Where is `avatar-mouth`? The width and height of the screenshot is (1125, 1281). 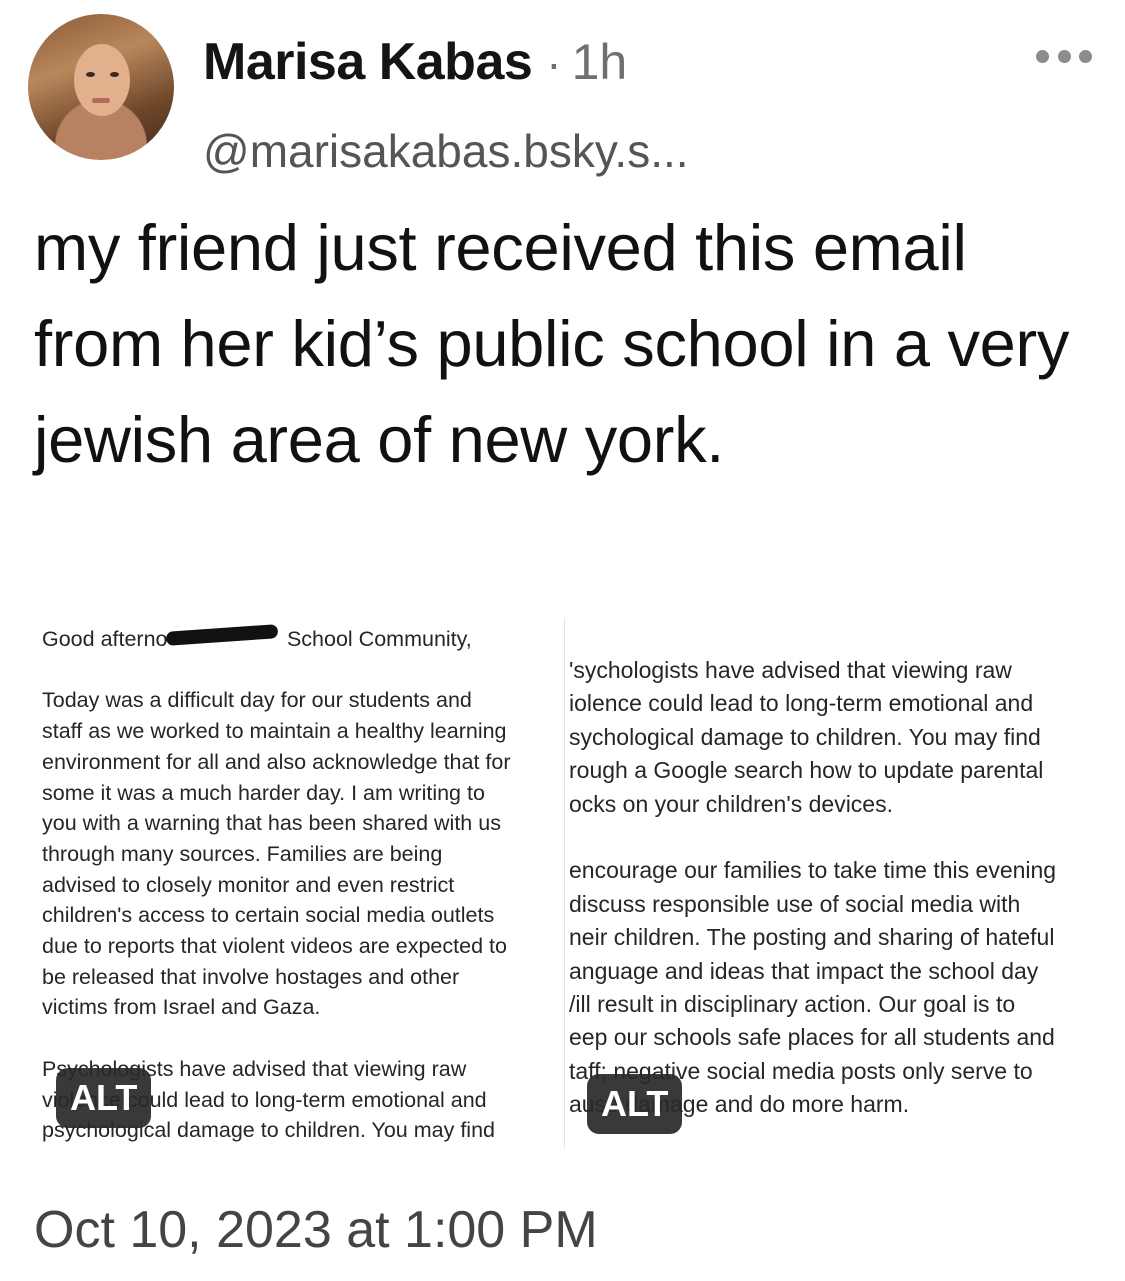 avatar-mouth is located at coordinates (101, 100).